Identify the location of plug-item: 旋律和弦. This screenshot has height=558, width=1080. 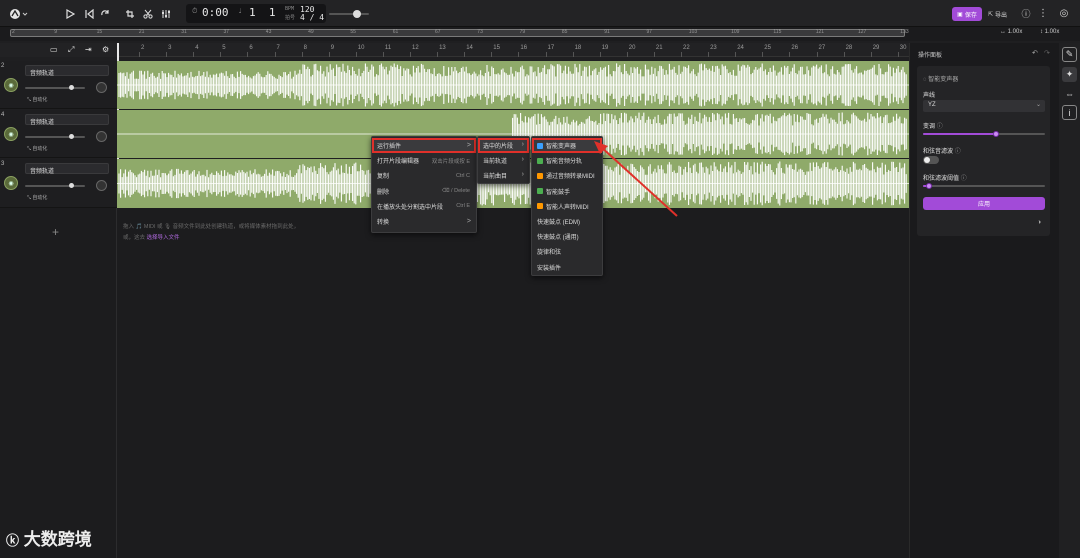
(567, 251).